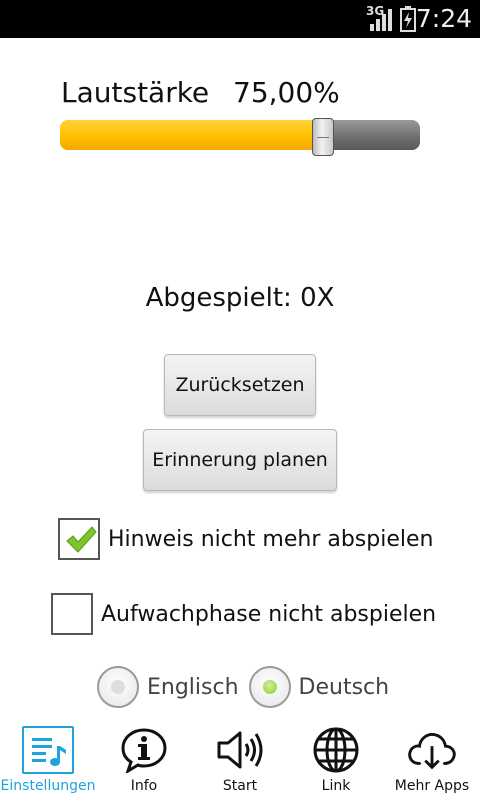 The width and height of the screenshot is (480, 800). Describe the element at coordinates (191, 135) in the screenshot. I see `slider-fill` at that location.